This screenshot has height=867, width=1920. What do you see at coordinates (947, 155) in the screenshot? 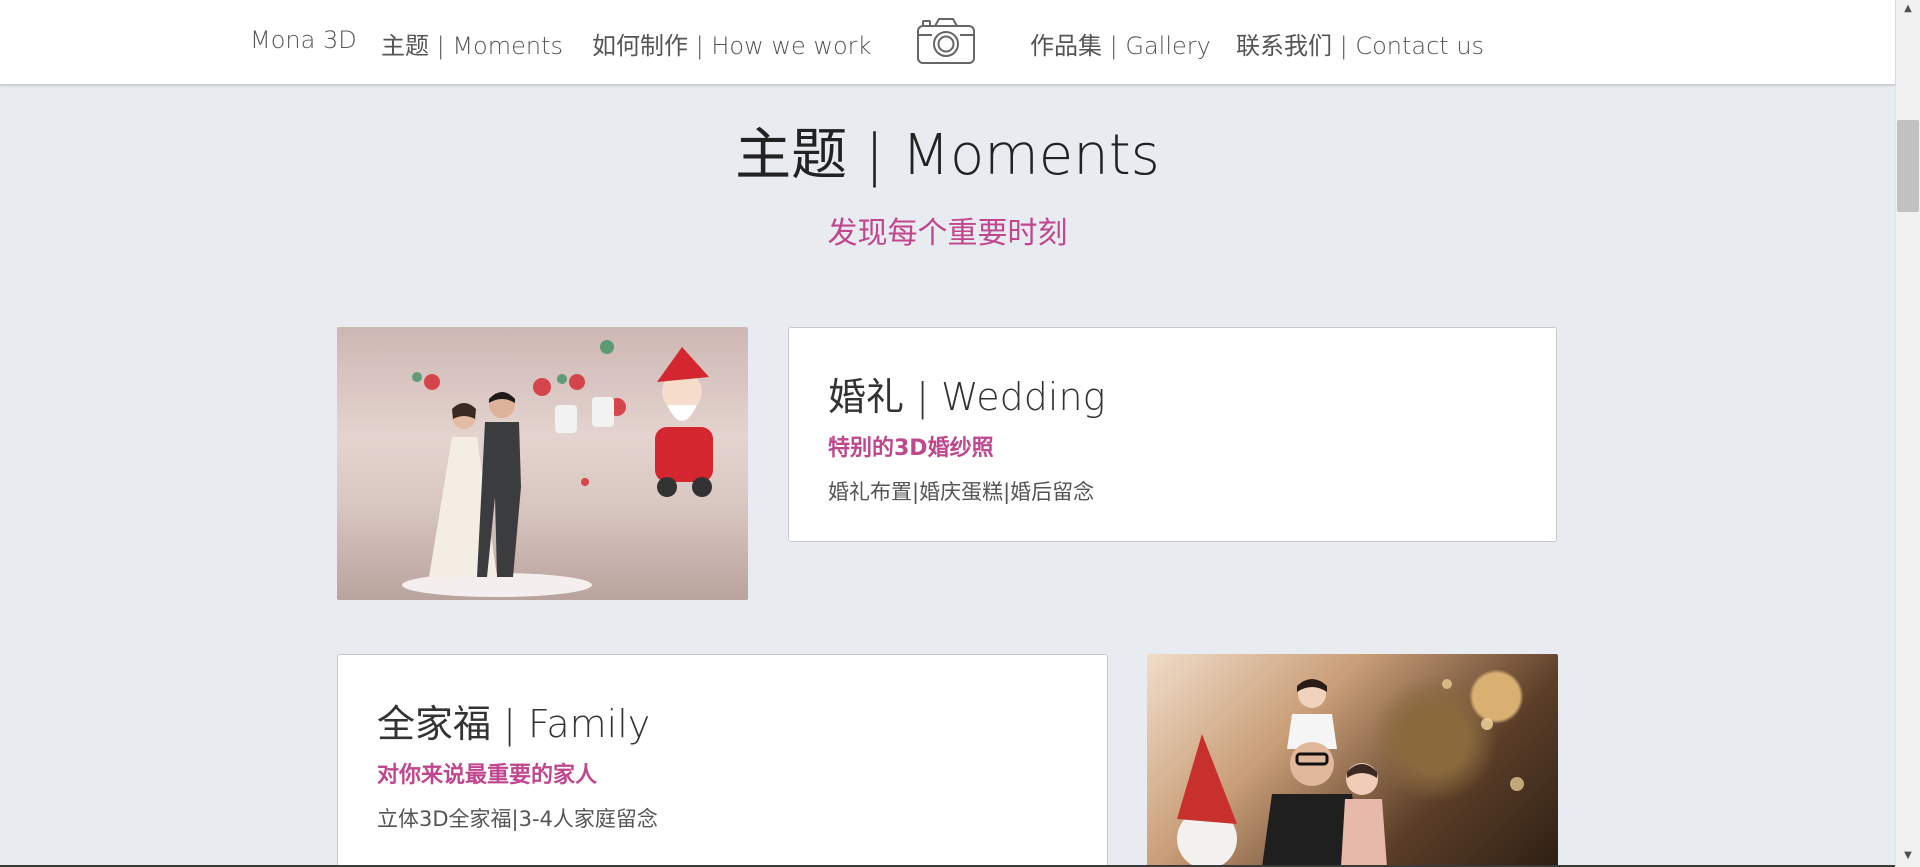
I see `page-title: 主题 | Moments` at bounding box center [947, 155].